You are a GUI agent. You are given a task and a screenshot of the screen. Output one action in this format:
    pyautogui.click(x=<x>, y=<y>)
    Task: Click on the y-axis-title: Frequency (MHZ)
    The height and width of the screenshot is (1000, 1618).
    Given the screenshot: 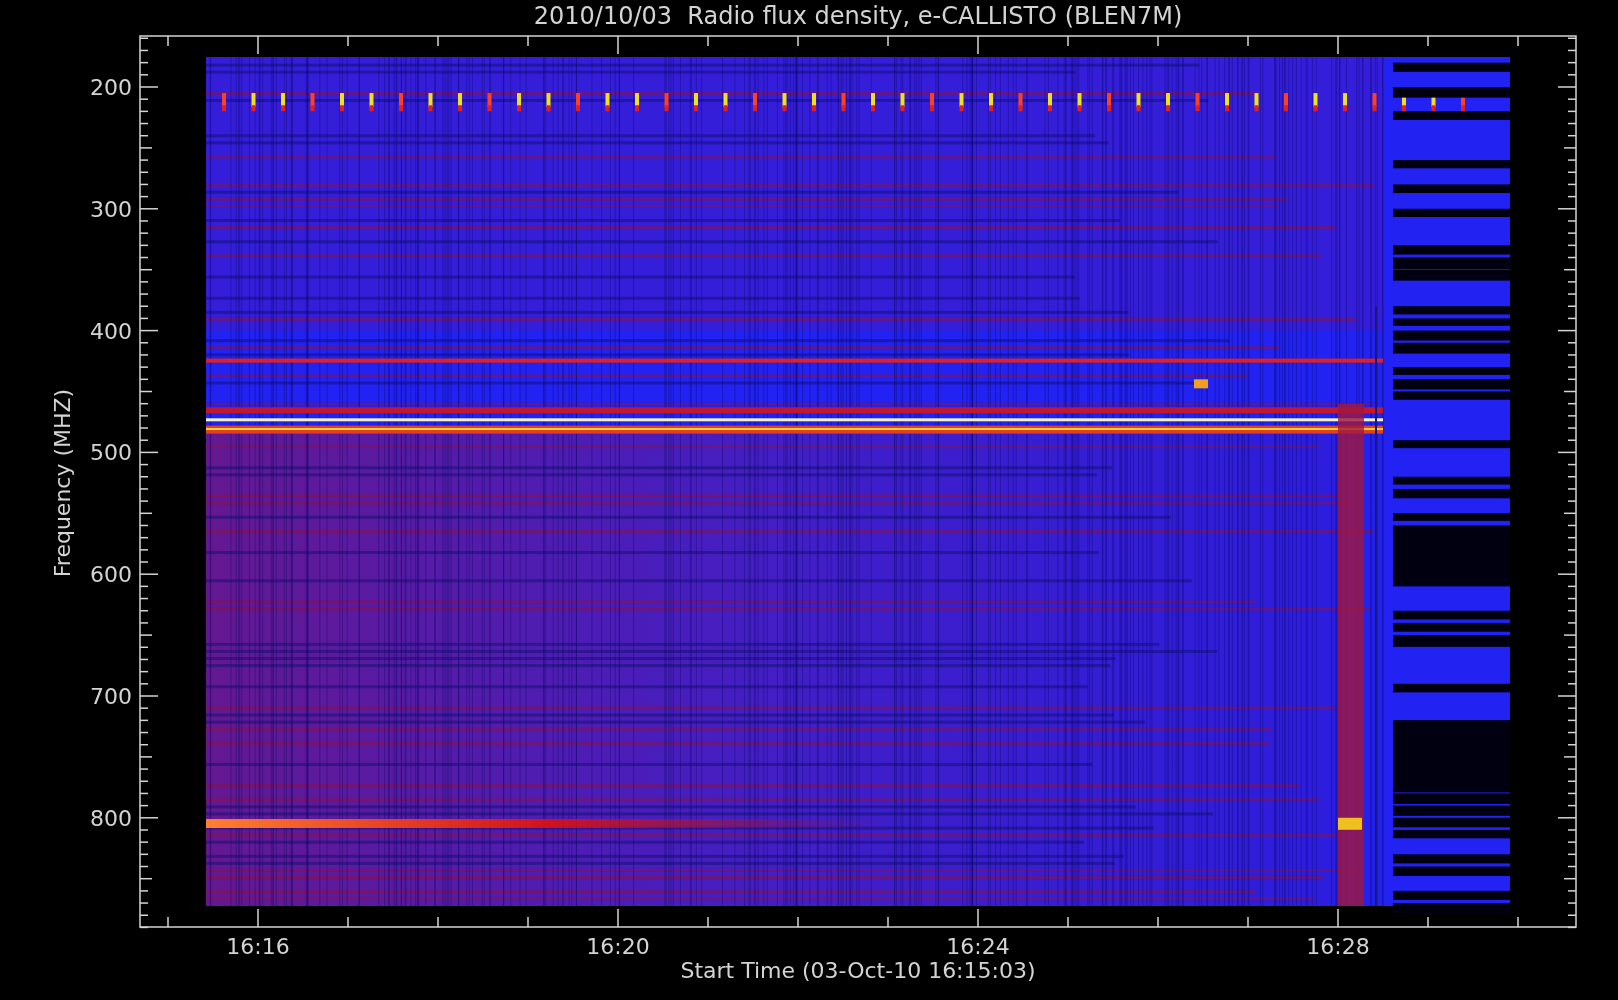 What is the action you would take?
    pyautogui.click(x=62, y=483)
    